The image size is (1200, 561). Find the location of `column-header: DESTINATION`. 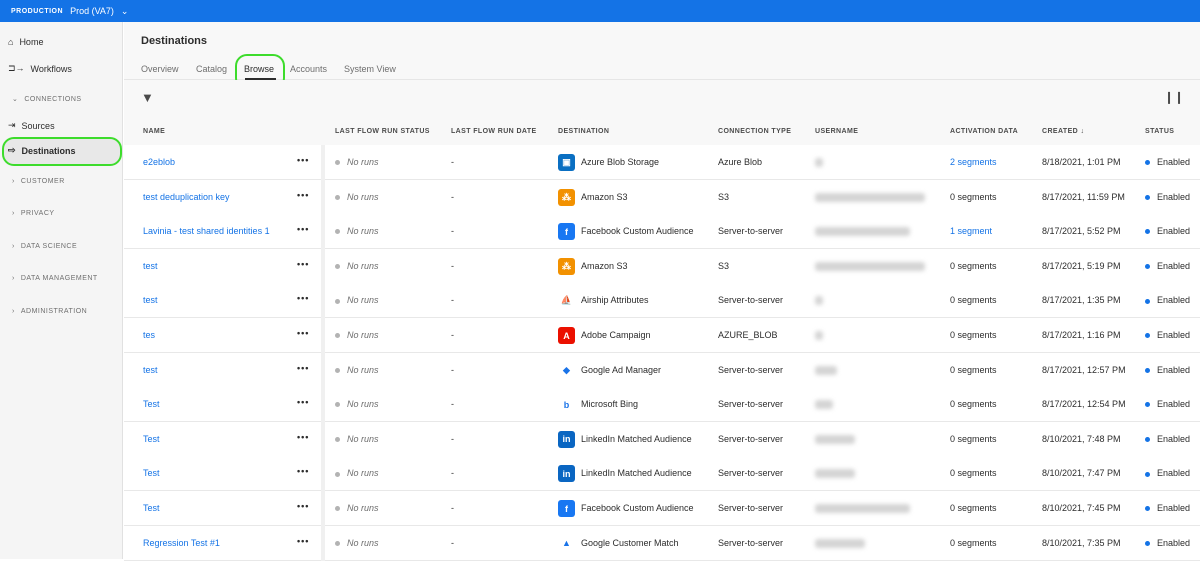

column-header: DESTINATION is located at coordinates (583, 131).